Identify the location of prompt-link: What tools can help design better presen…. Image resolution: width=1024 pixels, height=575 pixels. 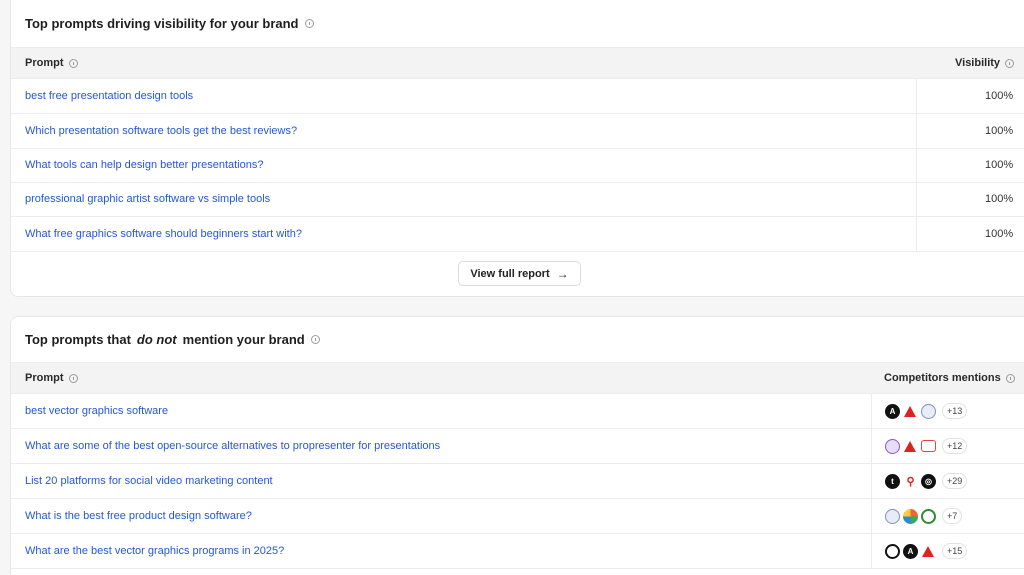
(144, 165).